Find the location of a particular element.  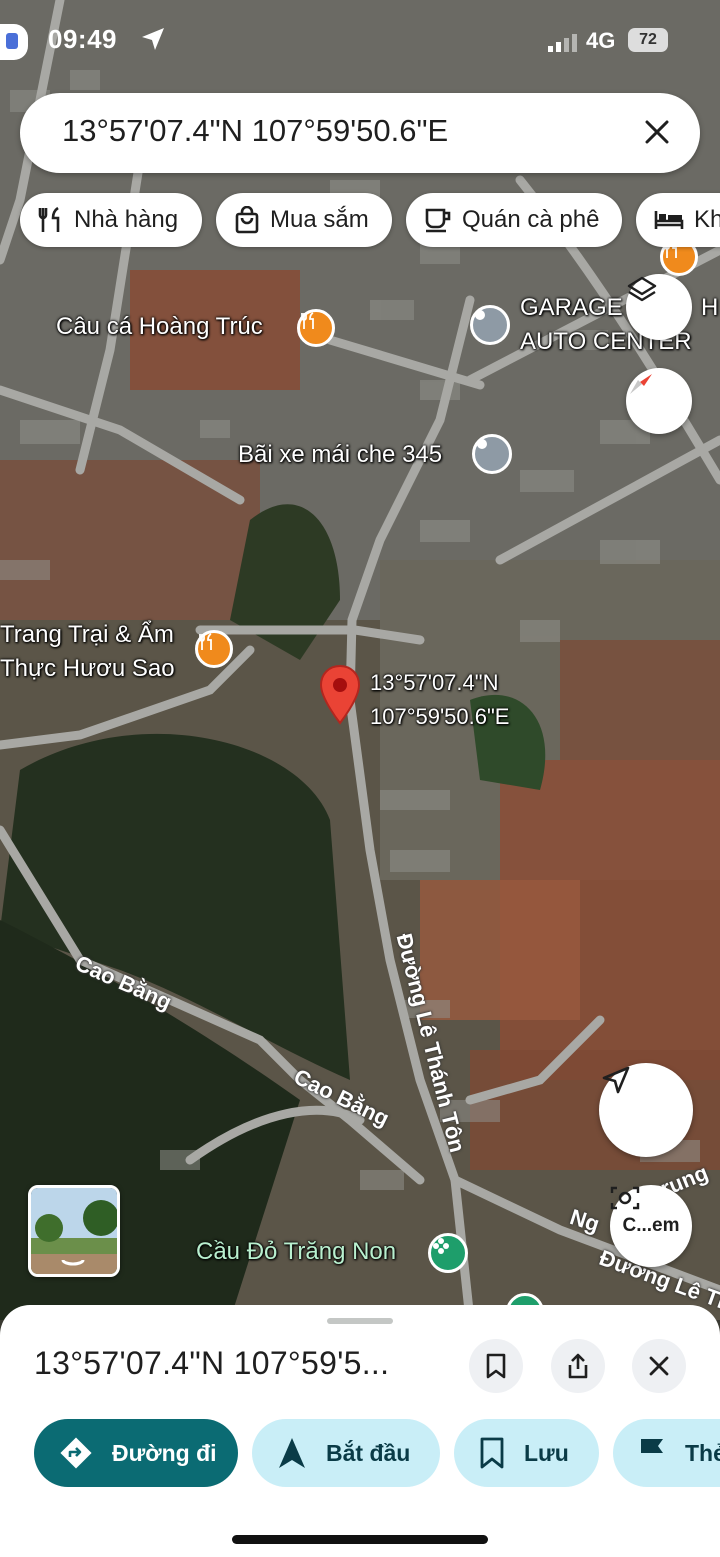

action-label: Lưu is located at coordinates (546, 1452).